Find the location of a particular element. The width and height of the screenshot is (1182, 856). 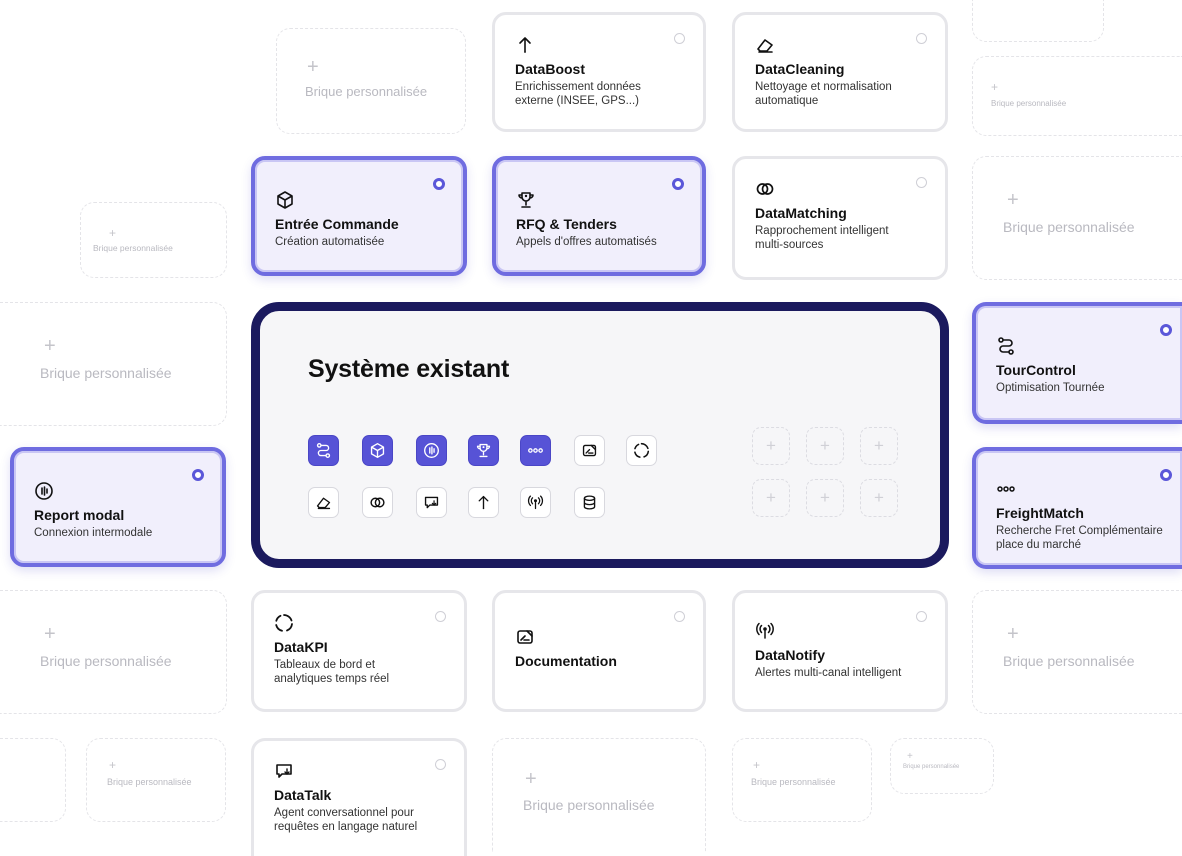

module-tile-datatalk is located at coordinates (431, 502).